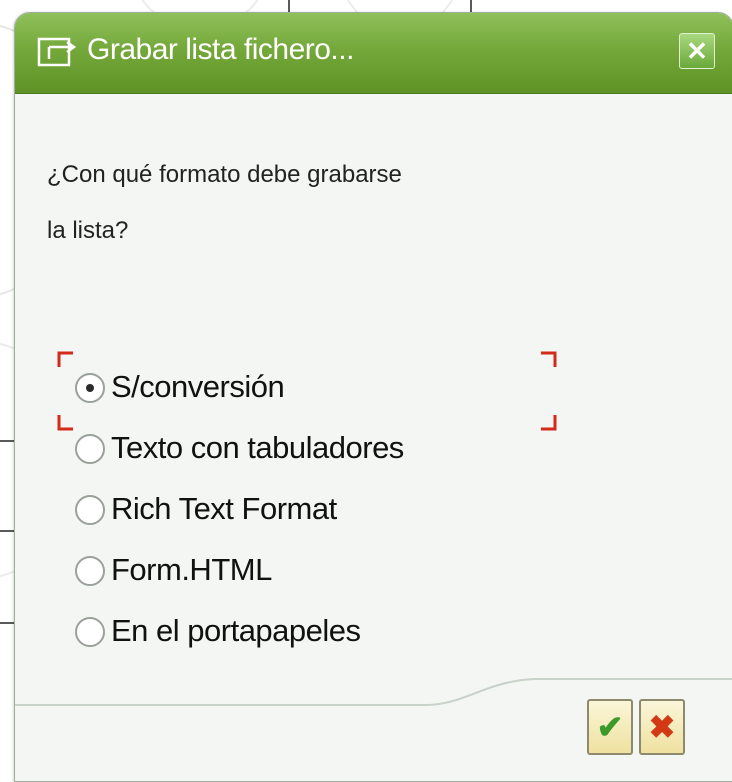  Describe the element at coordinates (224, 174) in the screenshot. I see `question-text-line1: ¿Con qué formato debe grabarse` at that location.